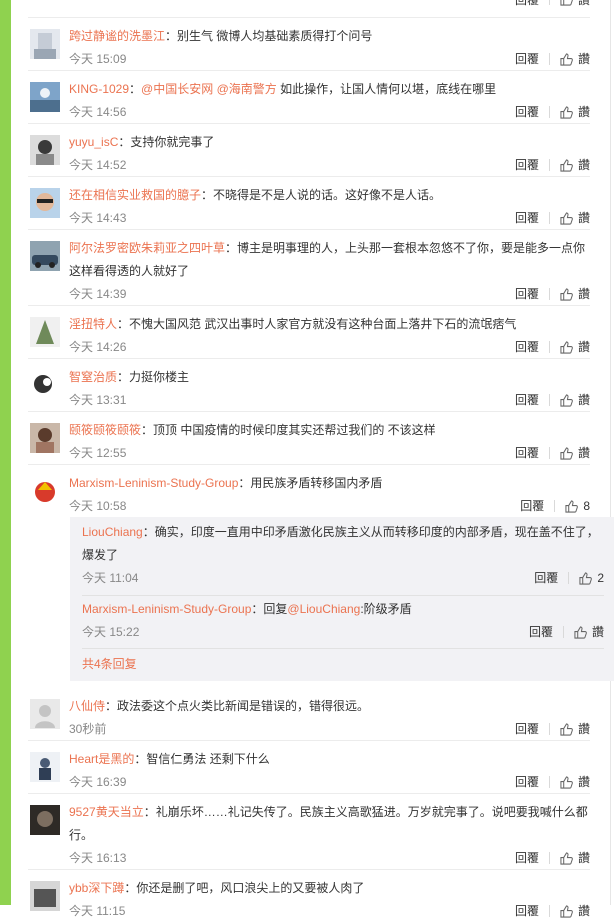  I want to click on comment-text-prefix: ：回复, so click(269, 609).